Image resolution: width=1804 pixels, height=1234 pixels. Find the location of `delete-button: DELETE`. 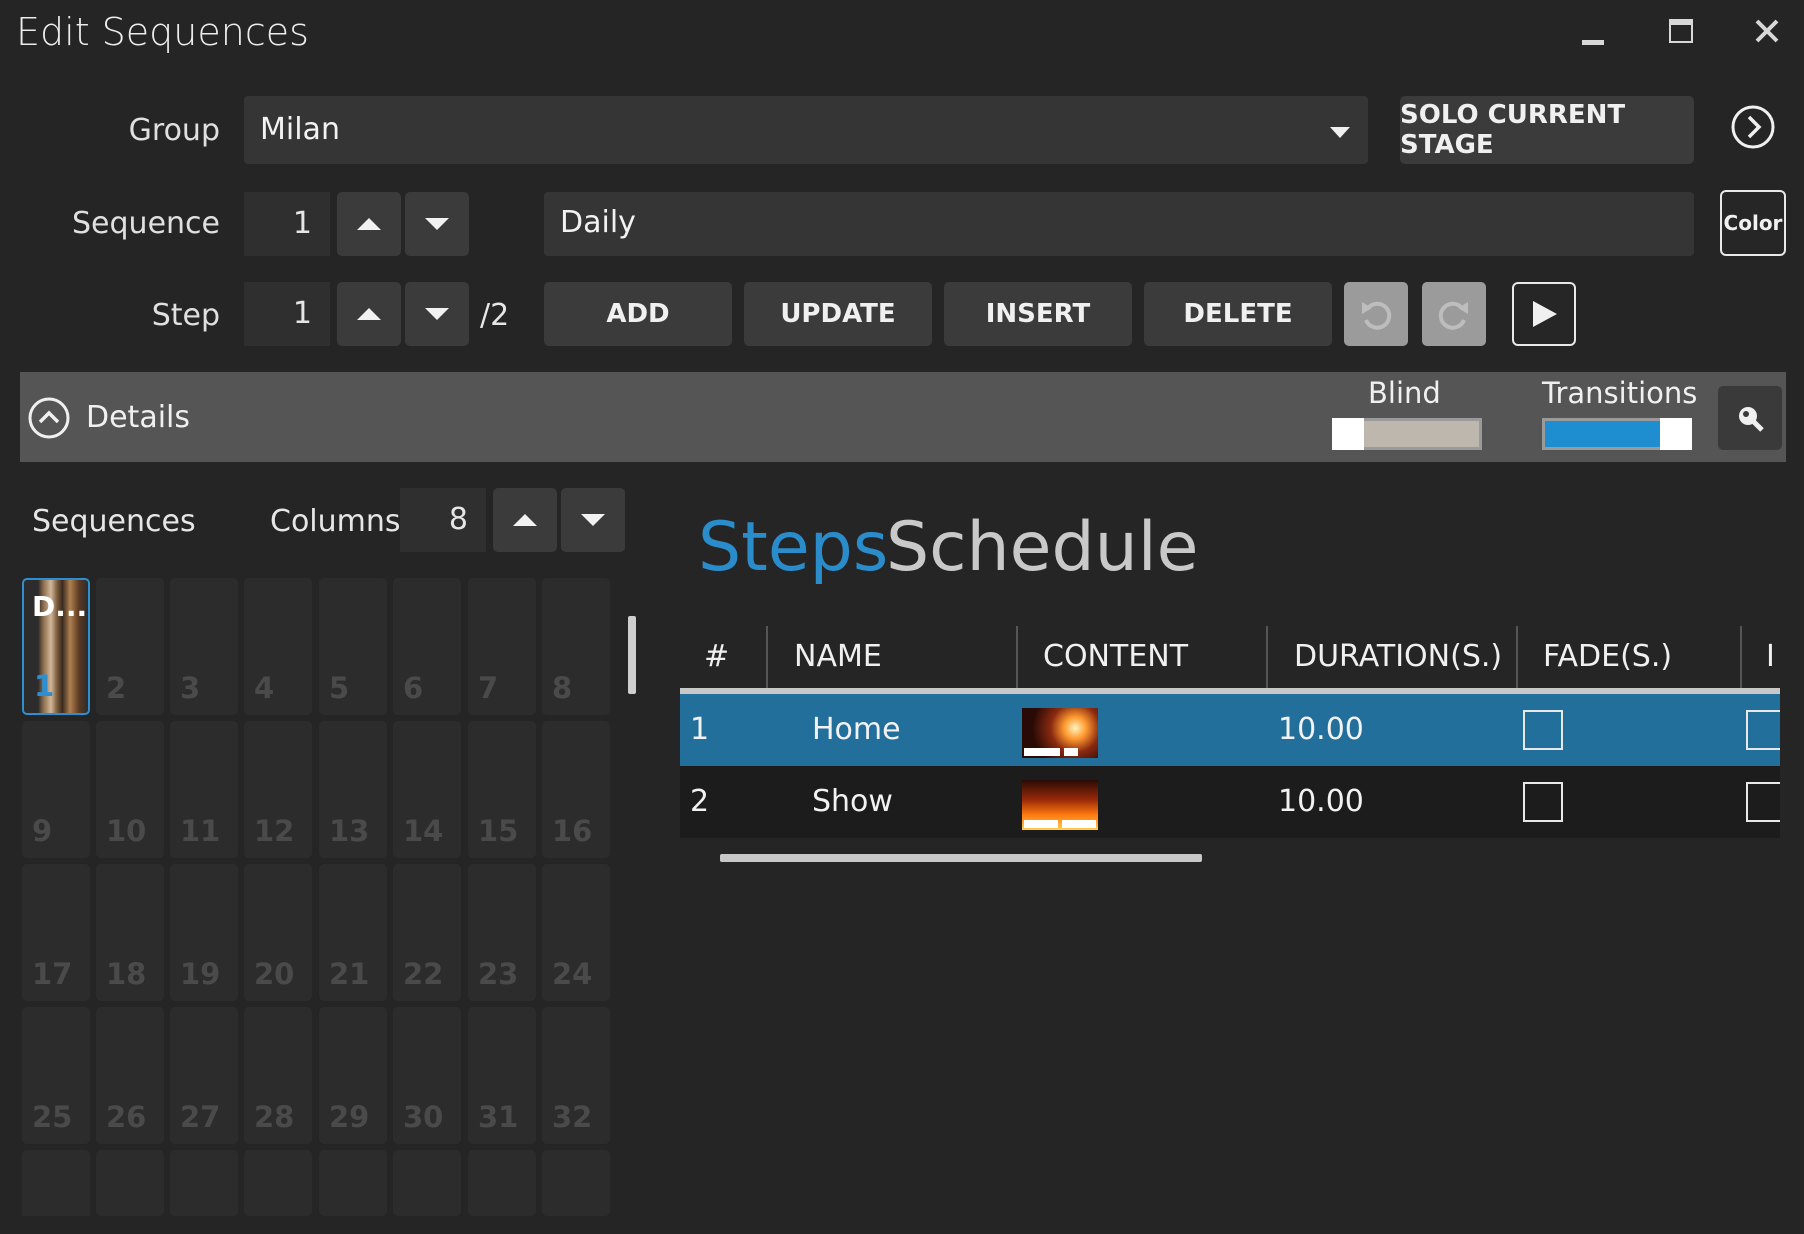

delete-button: DELETE is located at coordinates (1238, 314).